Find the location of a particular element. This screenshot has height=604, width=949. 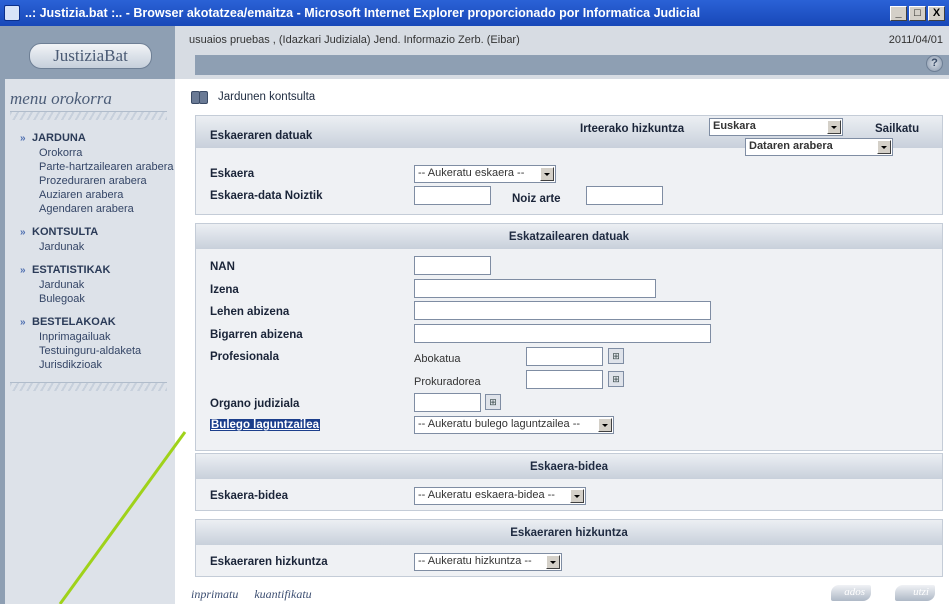

bulego-select: -- Aukeratu bulego laguntzailea -- is located at coordinates (514, 425).